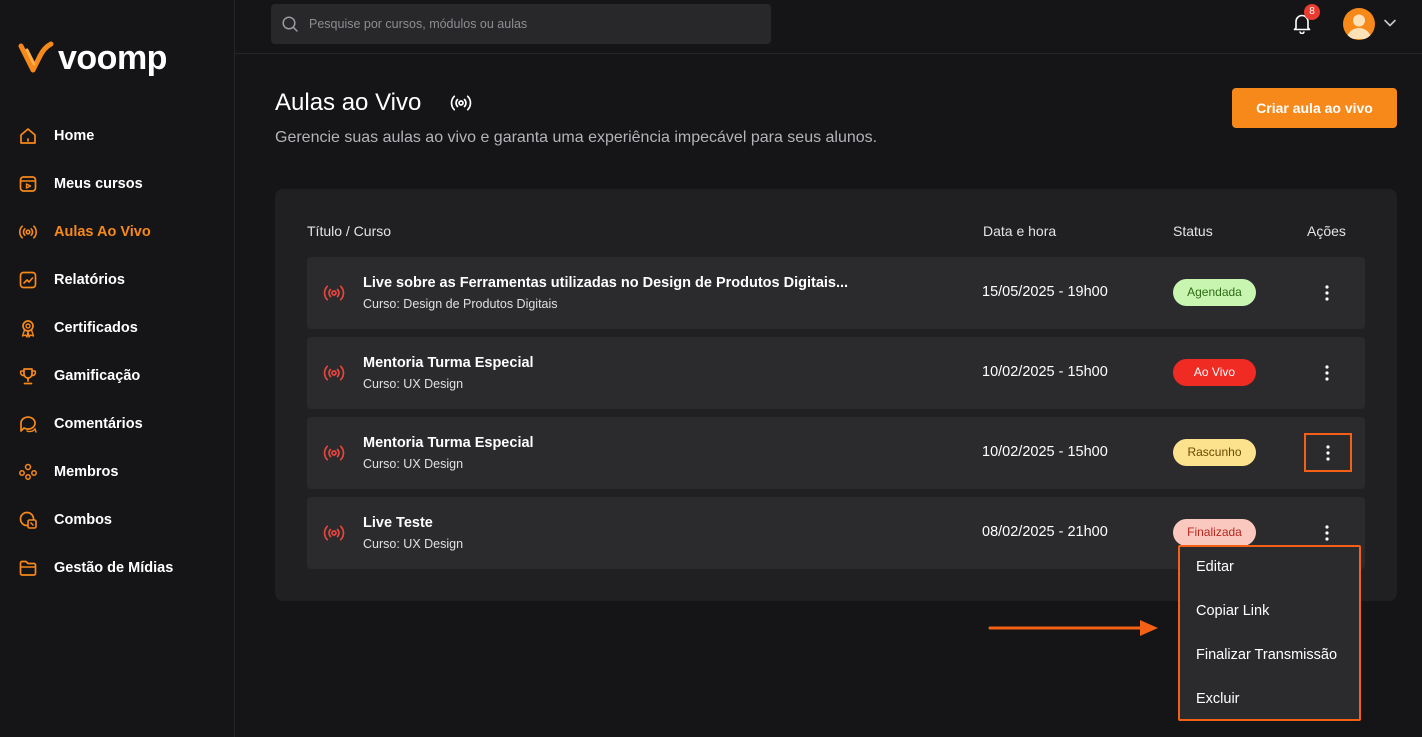  What do you see at coordinates (1020, 231) in the screenshot?
I see `column-header-date: Data e hora` at bounding box center [1020, 231].